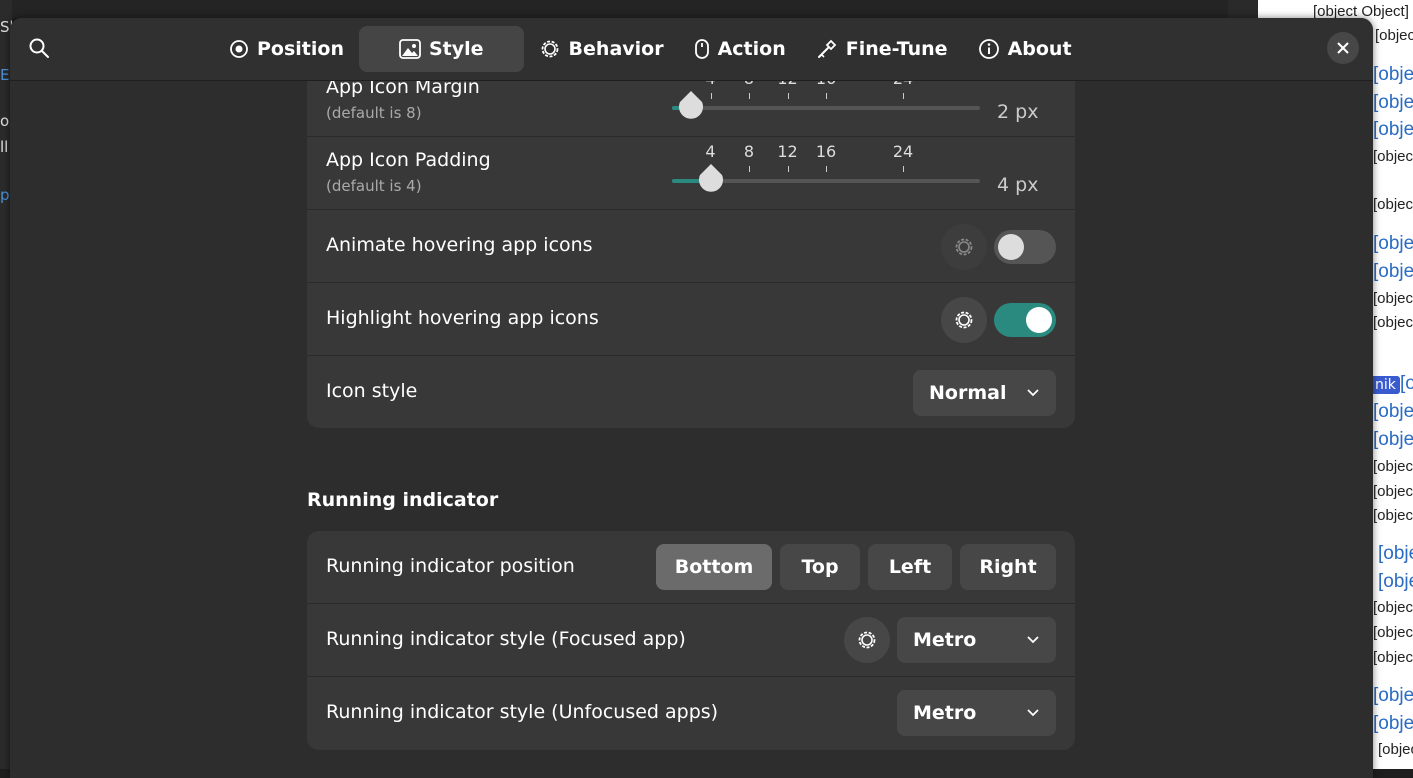 This screenshot has height=778, width=1413. I want to click on bg-left-text: E, so click(5, 75).